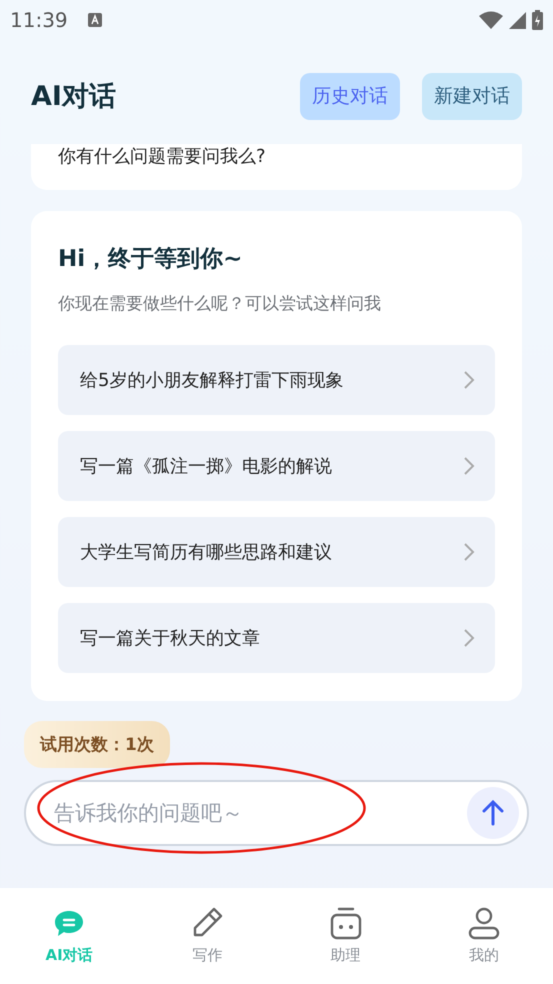 The height and width of the screenshot is (984, 553). I want to click on nav-tab: 我的, so click(483, 936).